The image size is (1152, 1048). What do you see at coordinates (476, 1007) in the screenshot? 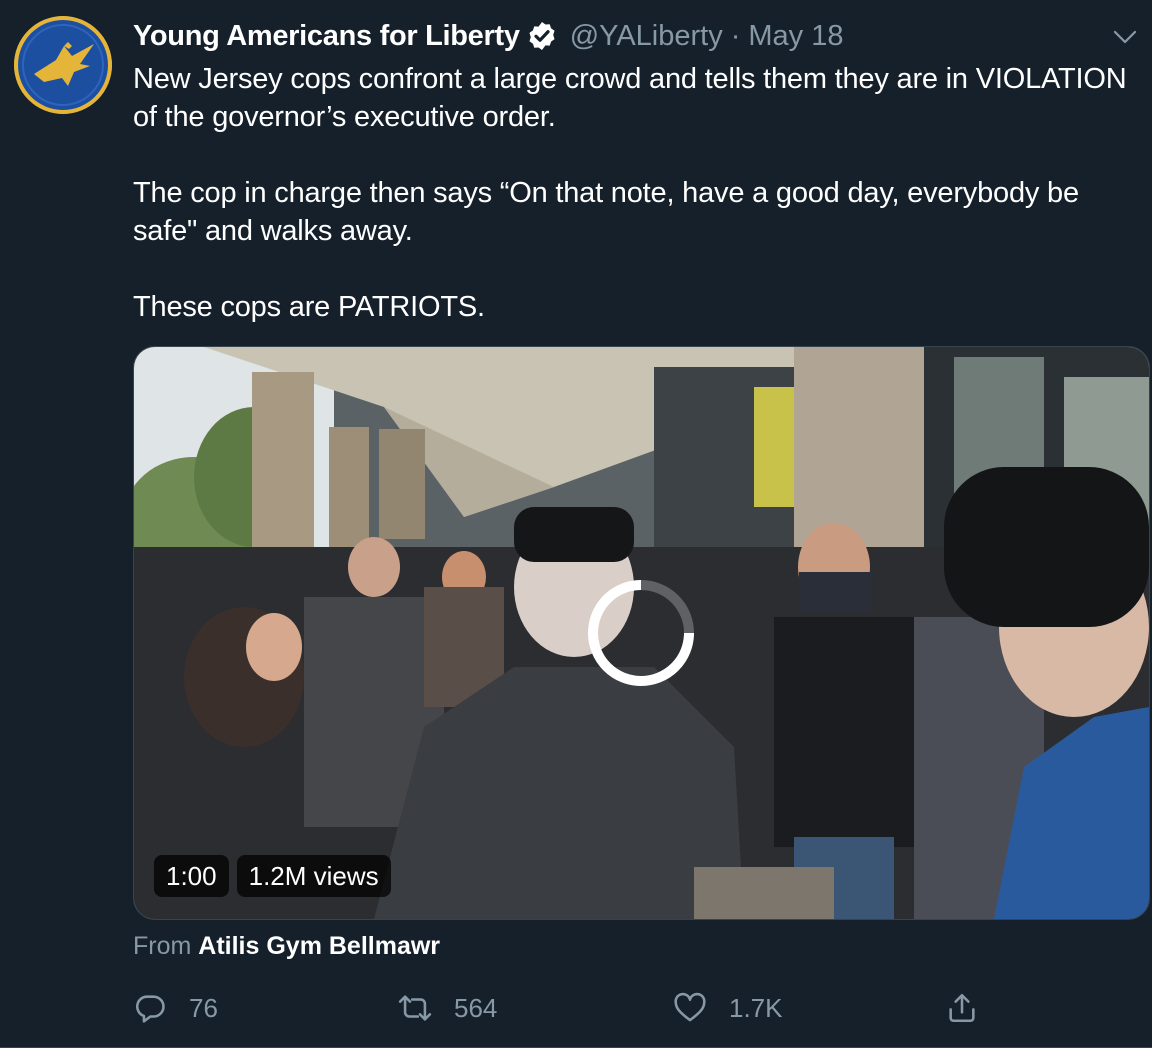
I see `retweet-count: 564` at bounding box center [476, 1007].